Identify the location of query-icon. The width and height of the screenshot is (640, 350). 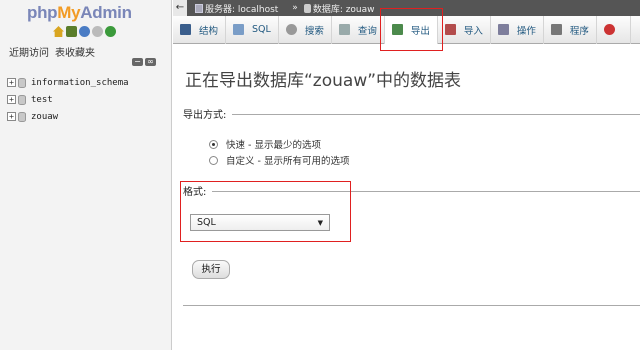
(344, 29).